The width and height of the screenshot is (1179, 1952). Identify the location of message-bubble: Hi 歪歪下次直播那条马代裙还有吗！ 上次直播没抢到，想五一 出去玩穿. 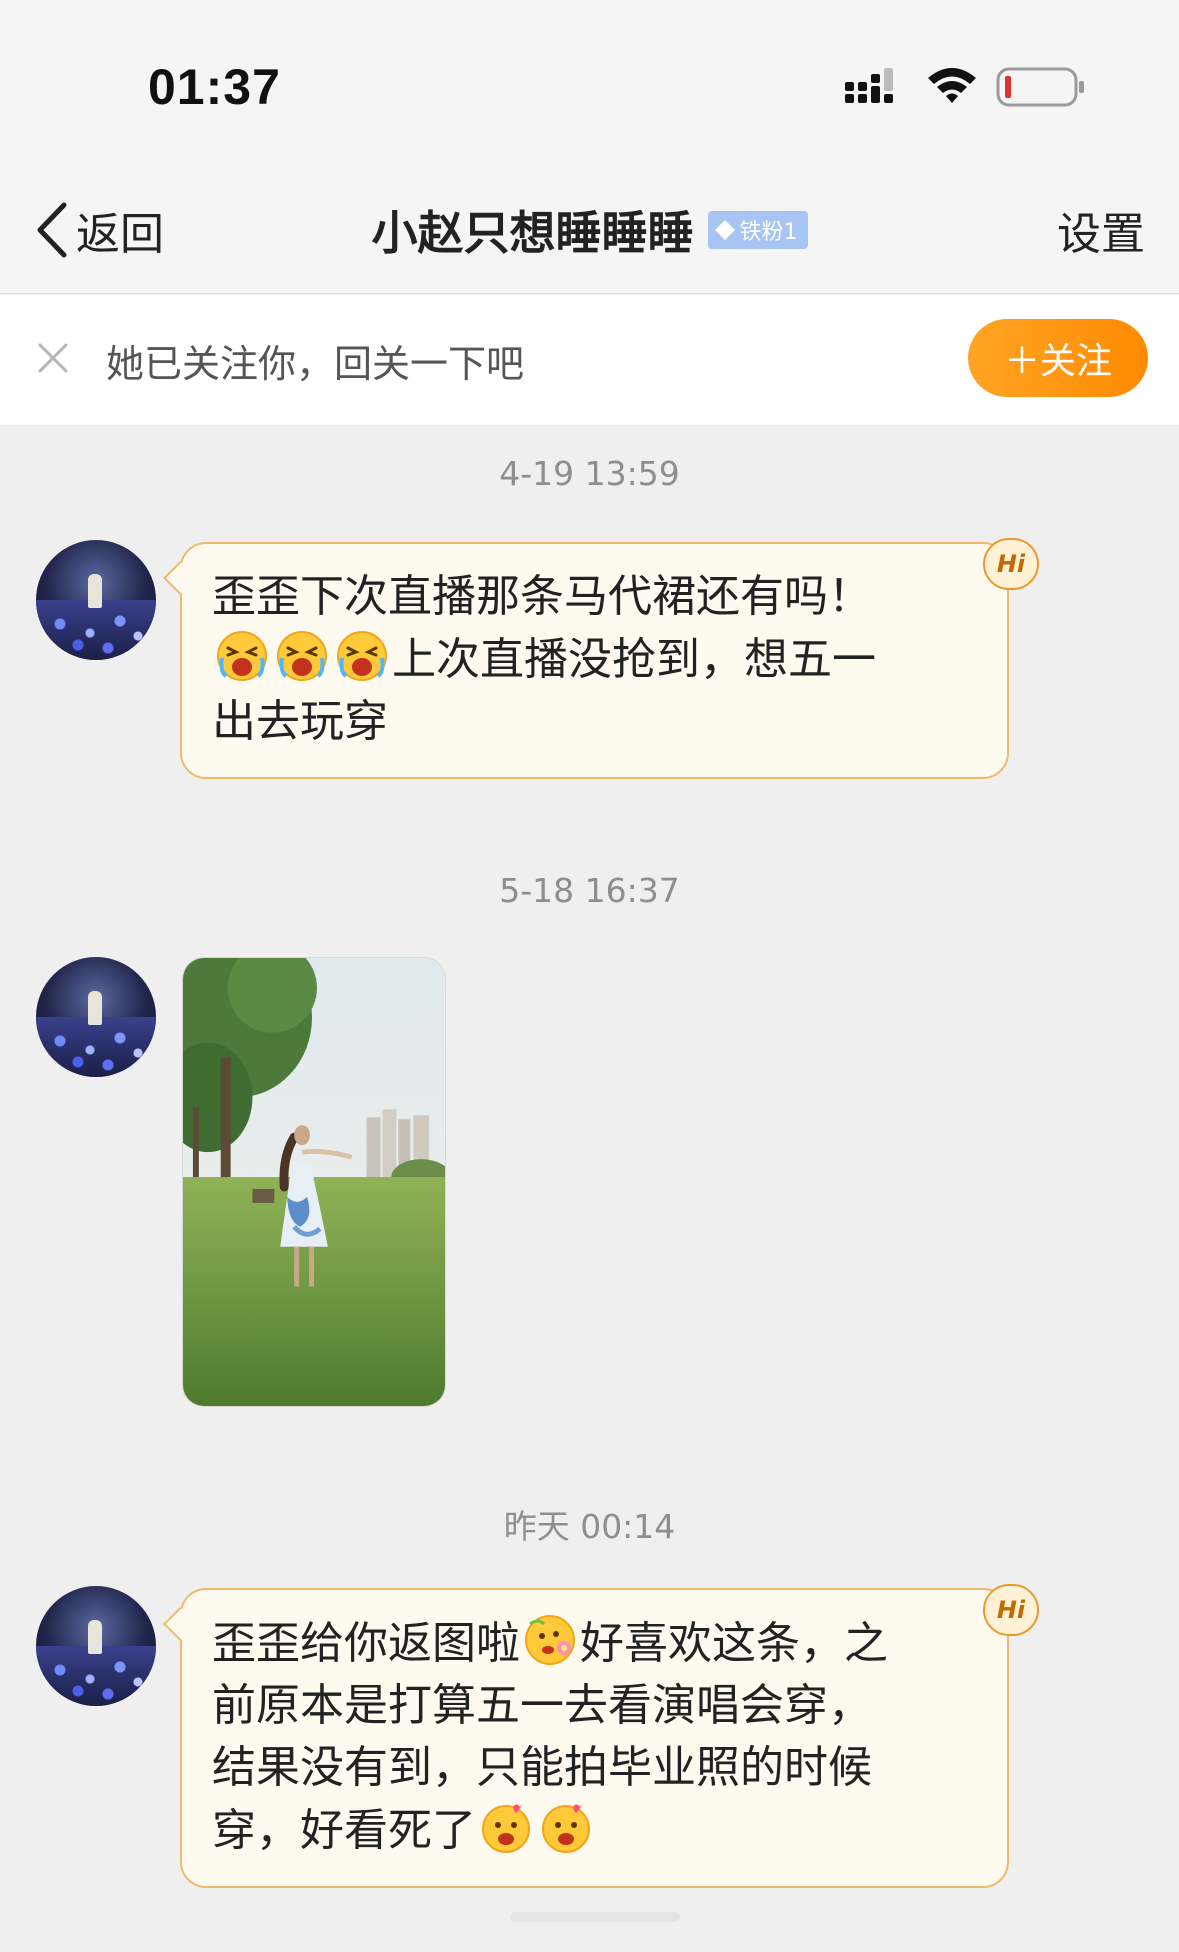
(601, 658).